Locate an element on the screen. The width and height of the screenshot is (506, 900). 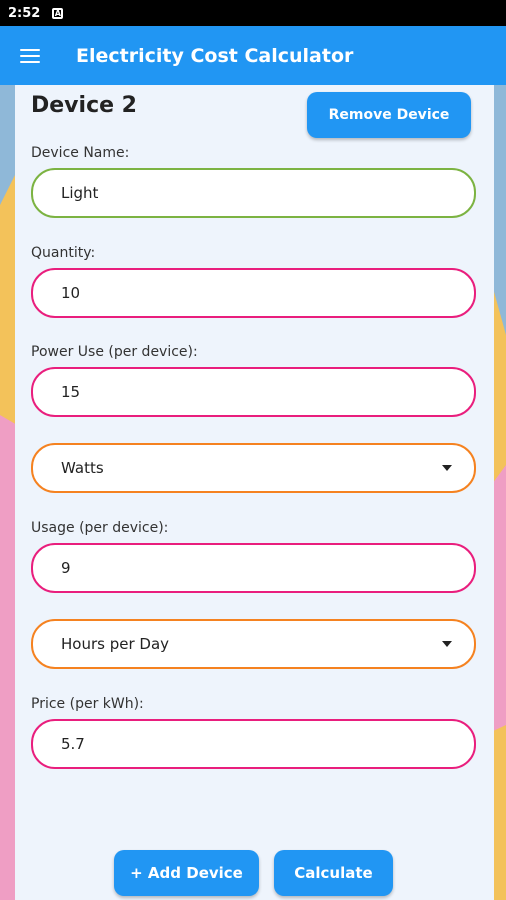
status-time: 2:52 is located at coordinates (24, 13).